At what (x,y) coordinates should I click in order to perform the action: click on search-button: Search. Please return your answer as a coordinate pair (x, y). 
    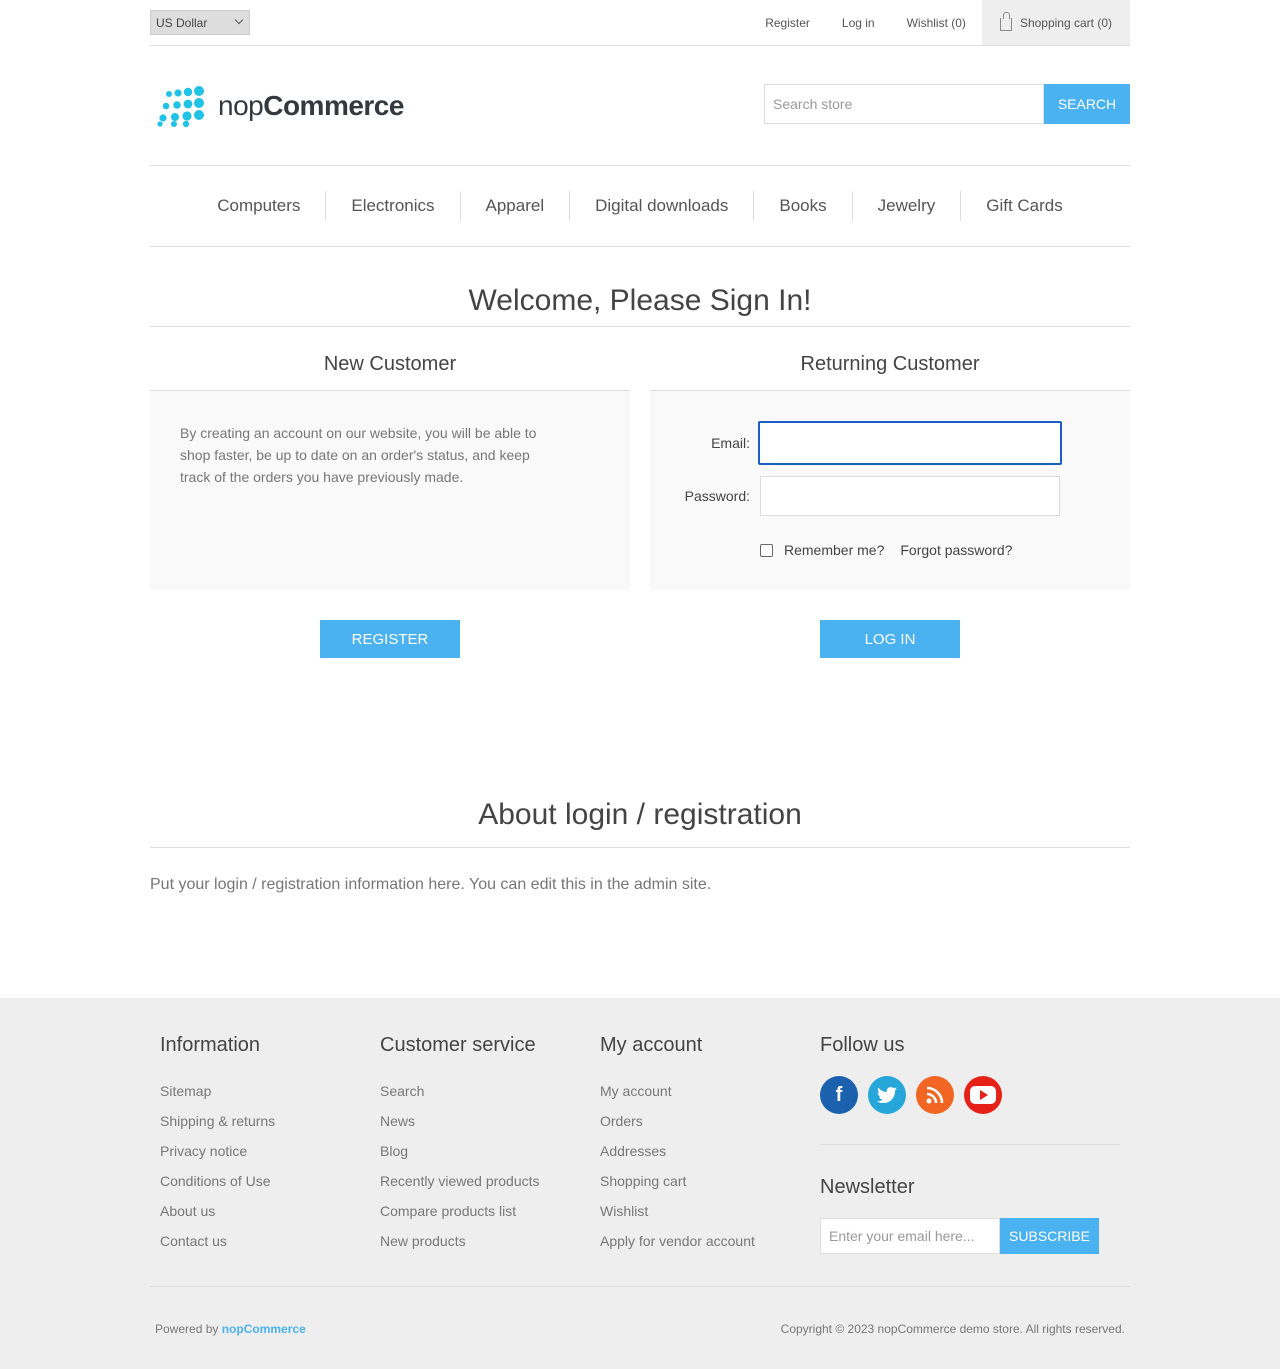
    Looking at the image, I should click on (1087, 104).